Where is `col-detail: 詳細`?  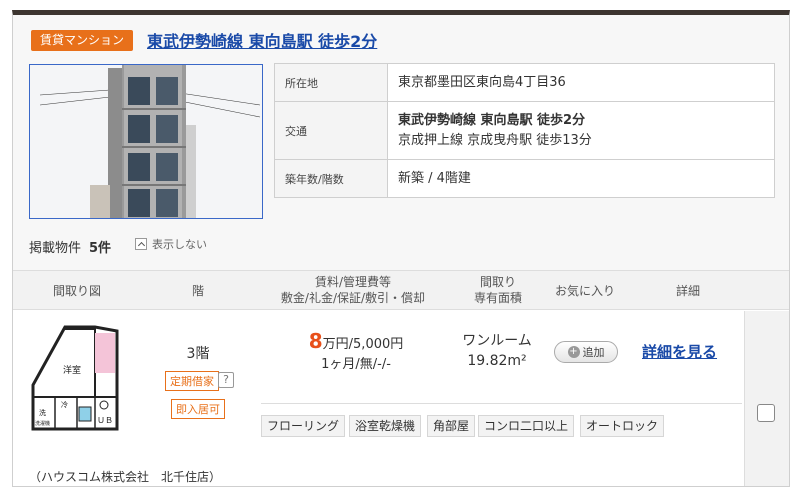
col-detail: 詳細 is located at coordinates (687, 291).